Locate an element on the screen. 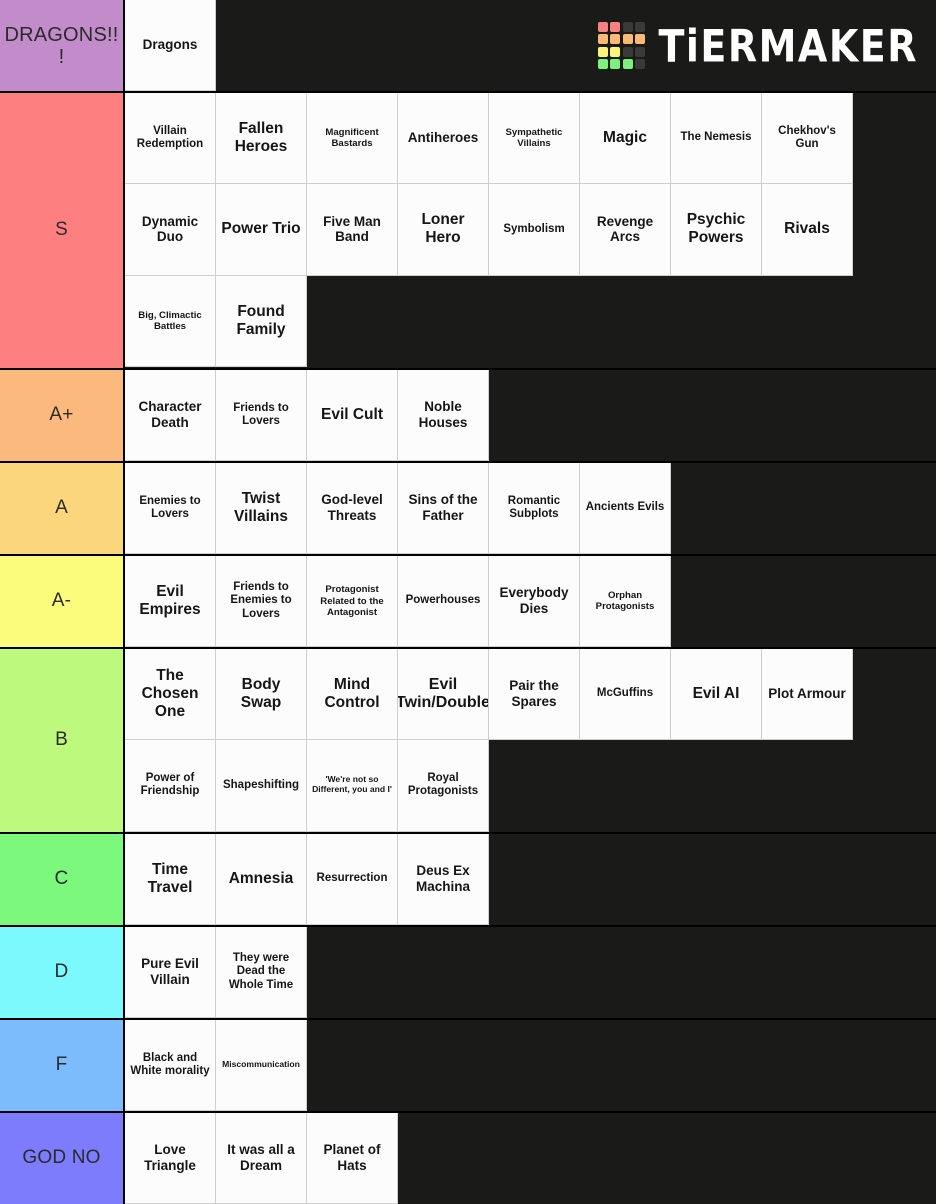 Image resolution: width=936 pixels, height=1204 pixels. tier-item: Miscommunication is located at coordinates (261, 1066).